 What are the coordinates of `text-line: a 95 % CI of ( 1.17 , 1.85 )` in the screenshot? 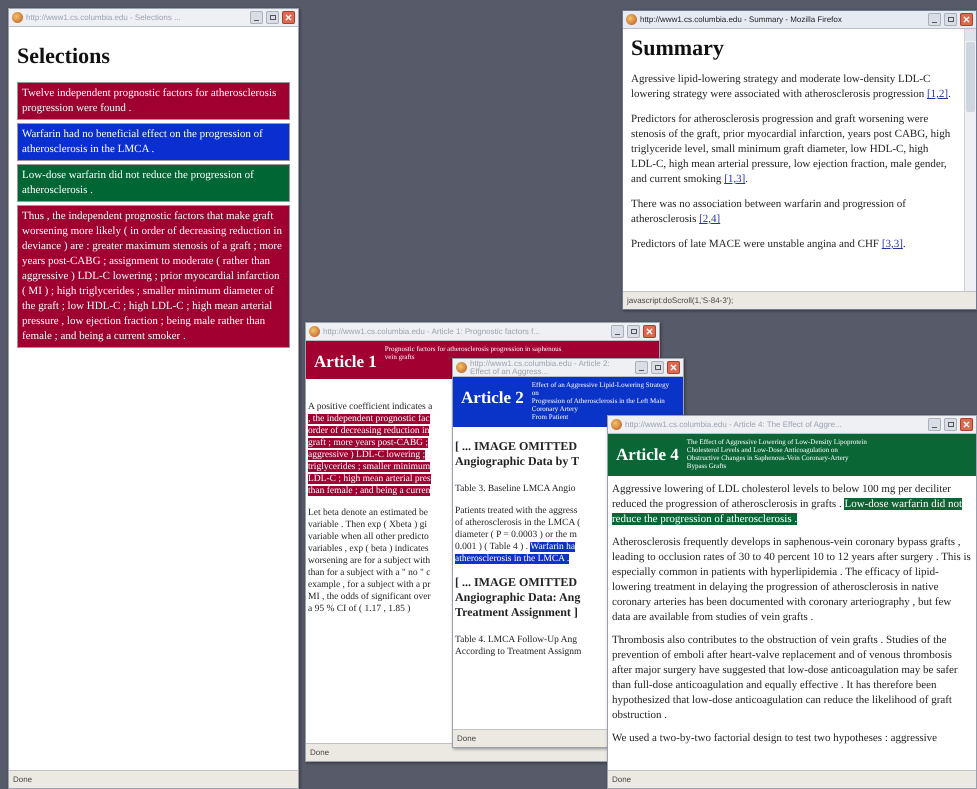 It's located at (359, 609).